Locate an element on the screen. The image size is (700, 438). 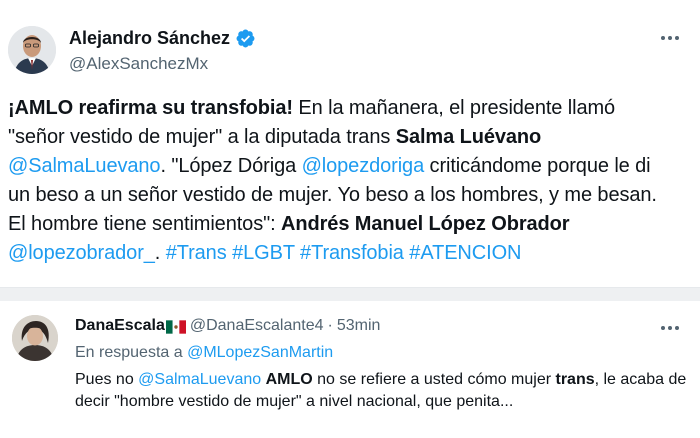
tweet-text-segment: . "López Dóriga is located at coordinates (231, 166).